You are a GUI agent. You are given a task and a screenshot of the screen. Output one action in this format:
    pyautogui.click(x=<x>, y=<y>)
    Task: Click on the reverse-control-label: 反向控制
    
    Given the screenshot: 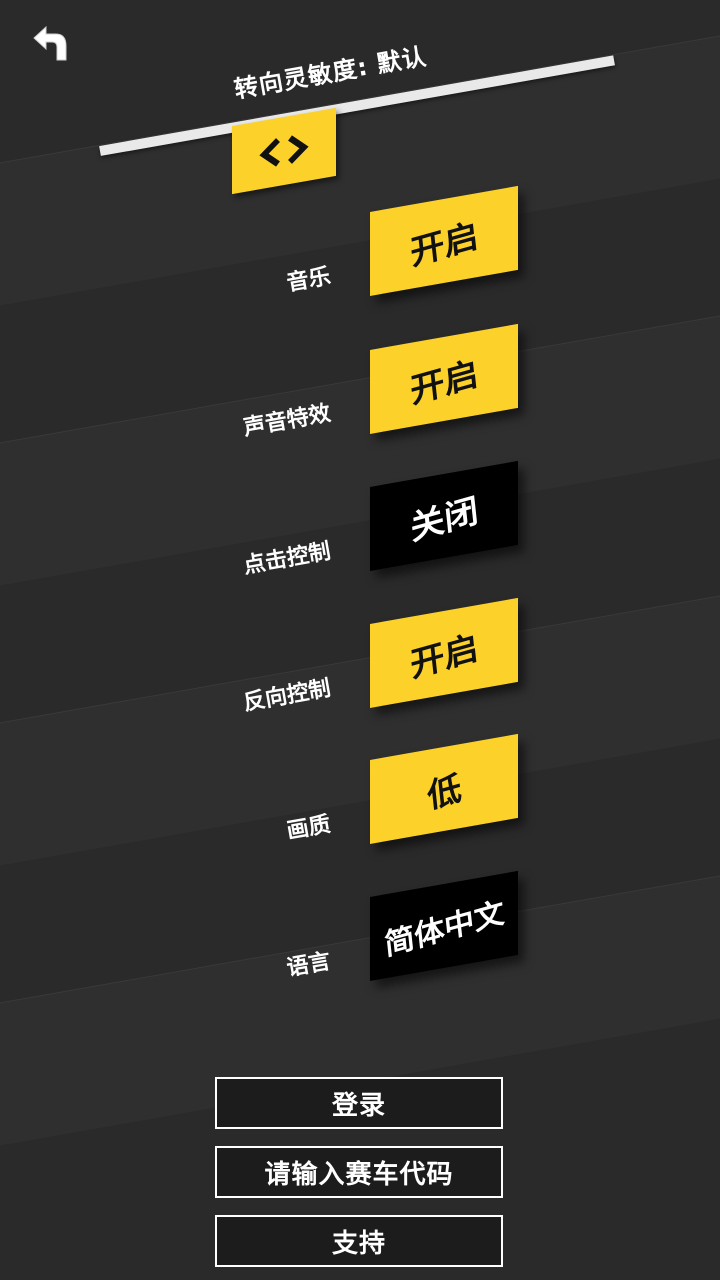 What is the action you would take?
    pyautogui.click(x=287, y=696)
    